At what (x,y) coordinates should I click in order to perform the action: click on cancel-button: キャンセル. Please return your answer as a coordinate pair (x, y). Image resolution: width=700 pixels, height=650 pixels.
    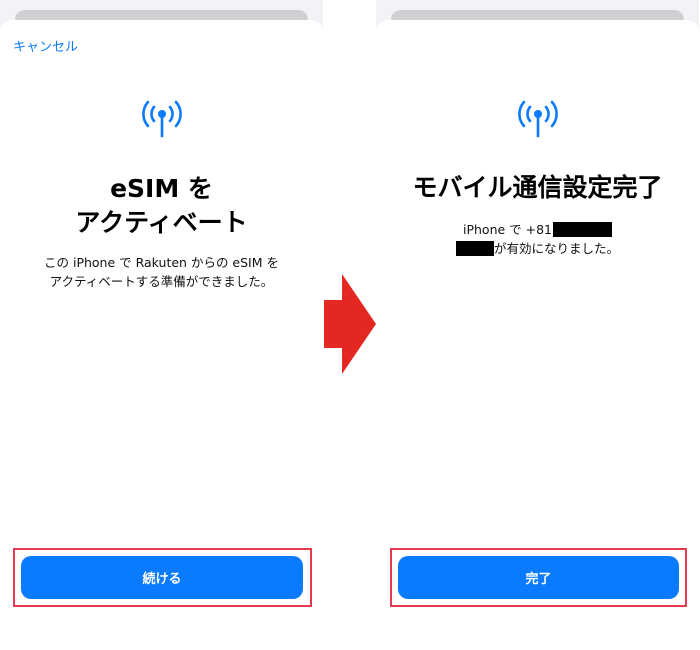
    Looking at the image, I should click on (45, 45).